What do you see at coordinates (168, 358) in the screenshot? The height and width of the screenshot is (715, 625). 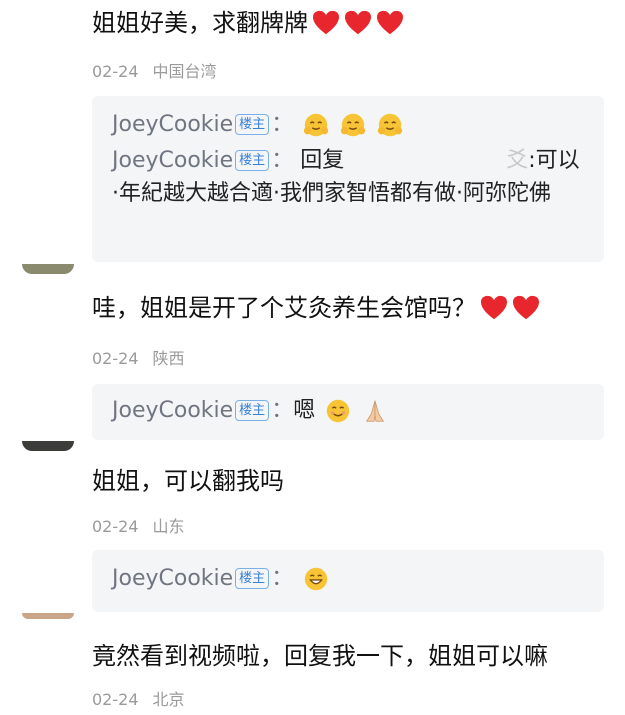 I see `comment-location: 陕西` at bounding box center [168, 358].